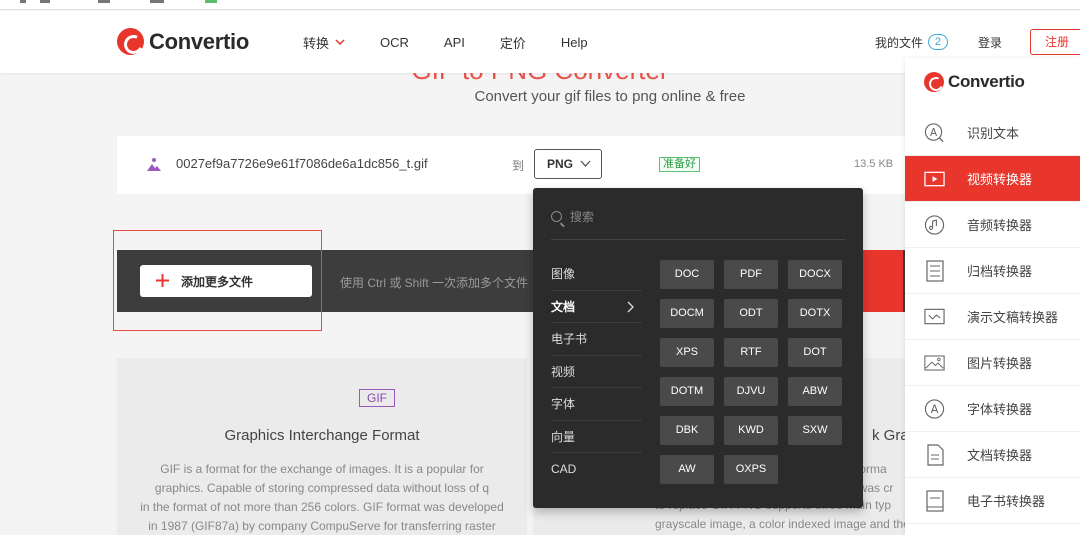 This screenshot has height=535, width=1080. What do you see at coordinates (1000, 271) in the screenshot?
I see `menu-item-label: 归档转换器` at bounding box center [1000, 271].